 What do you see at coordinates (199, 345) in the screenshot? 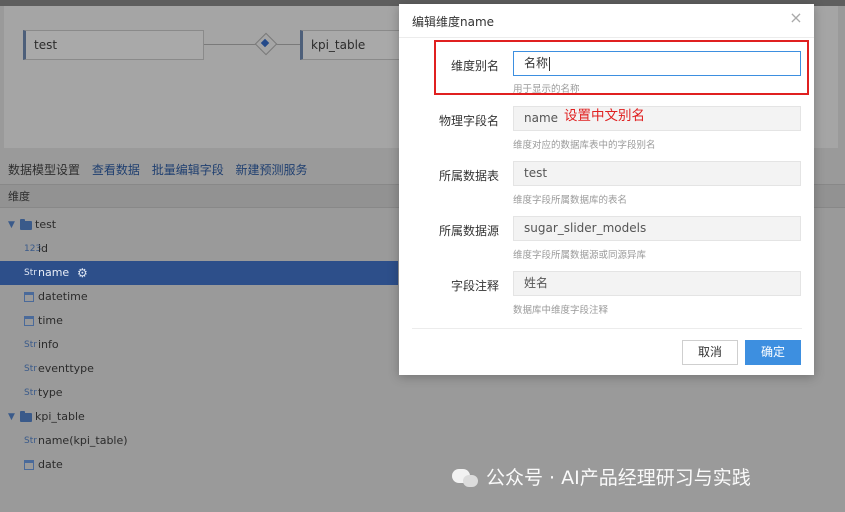
I see `tree-item: Str info` at bounding box center [199, 345].